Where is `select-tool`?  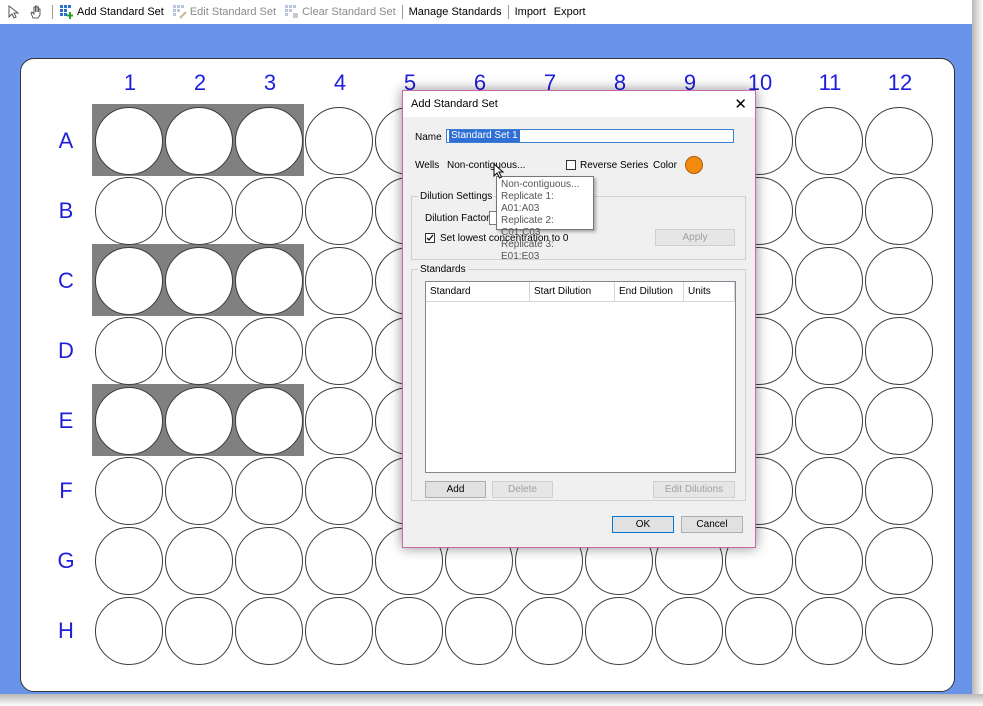 select-tool is located at coordinates (13, 12).